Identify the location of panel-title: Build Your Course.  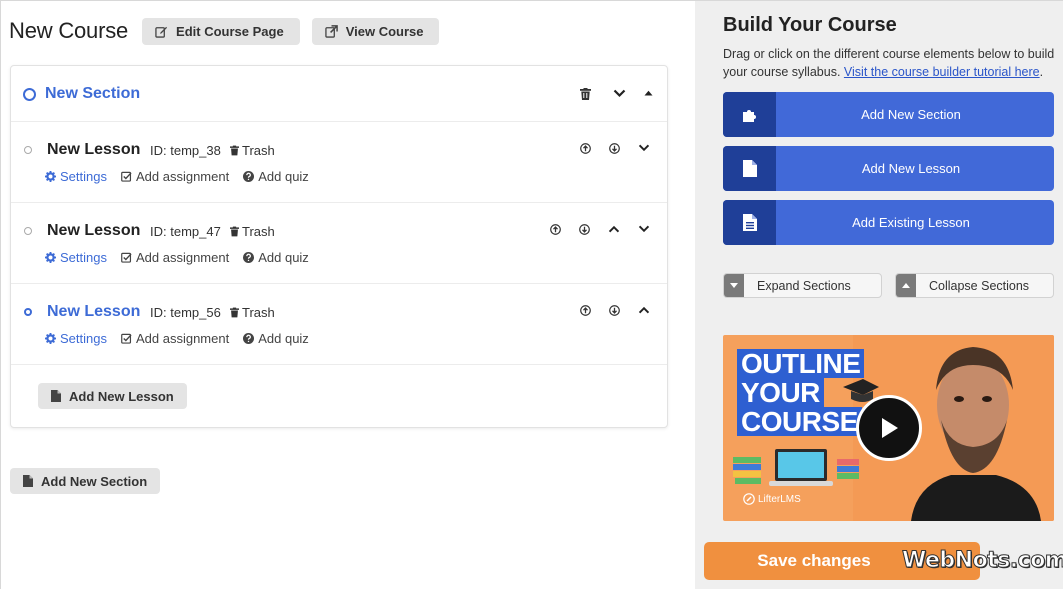
(810, 25).